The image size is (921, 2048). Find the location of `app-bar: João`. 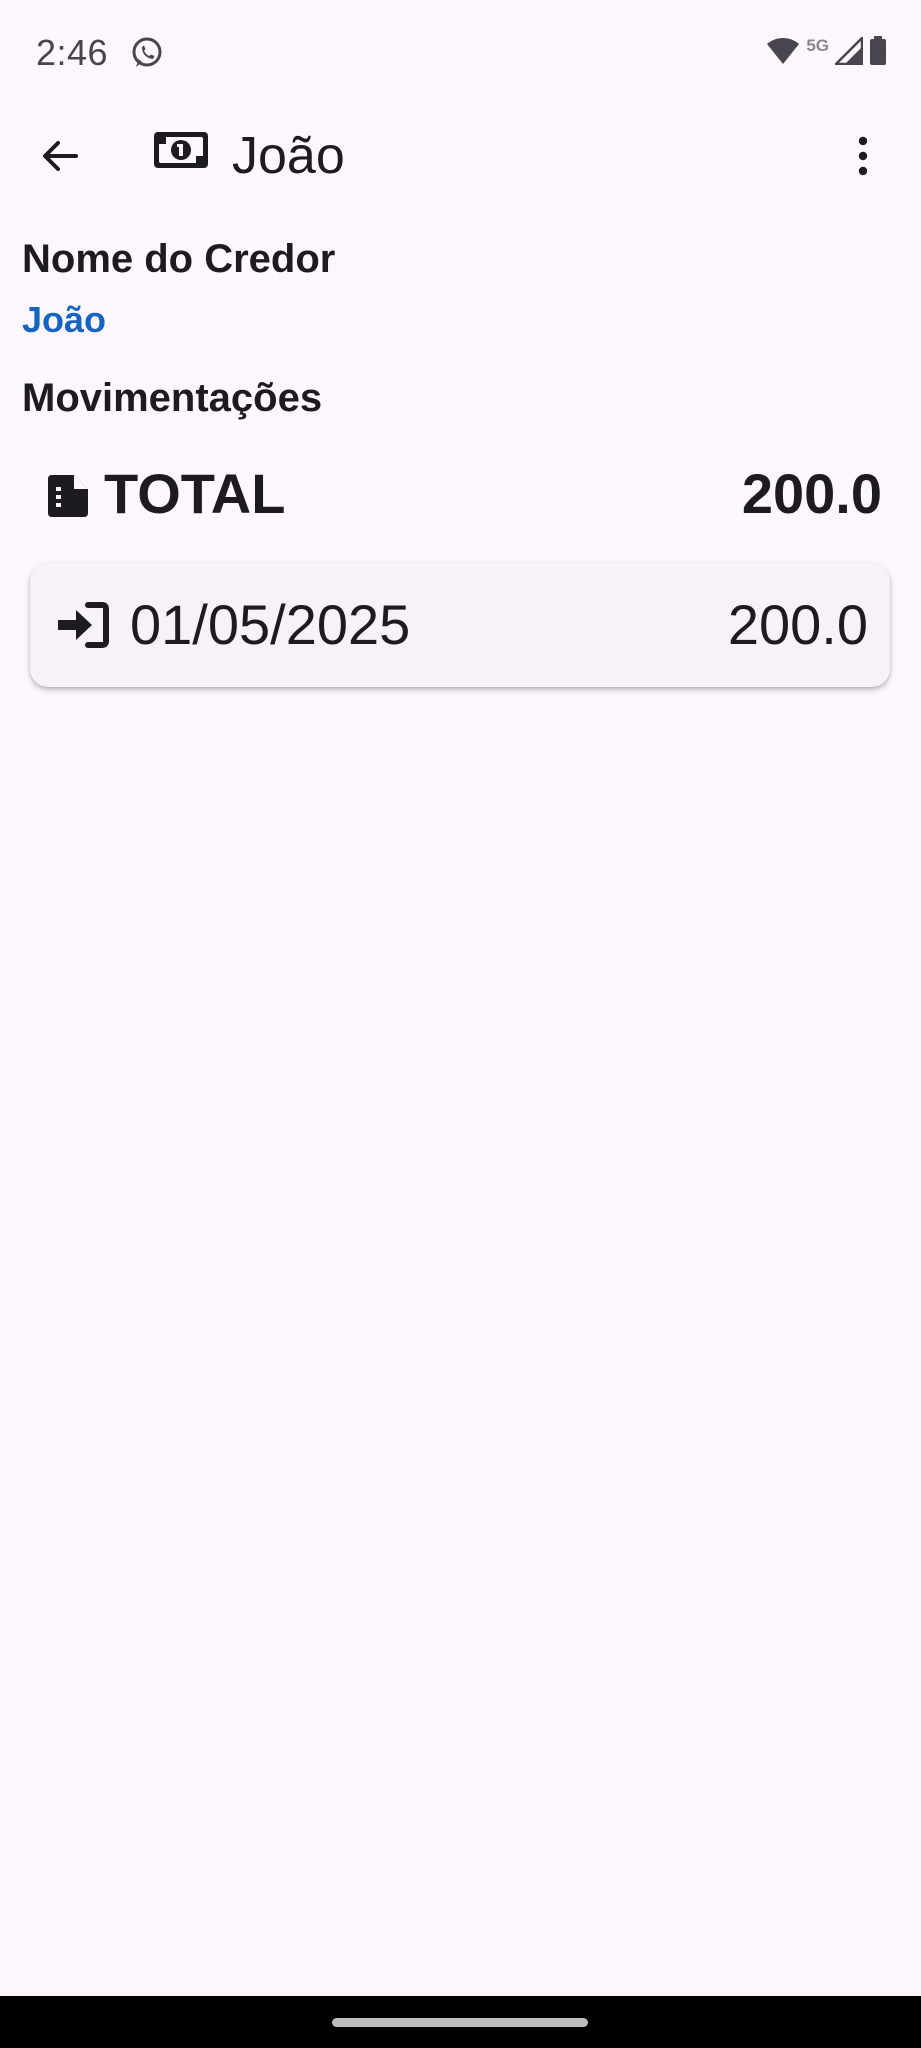

app-bar: João is located at coordinates (460, 180).